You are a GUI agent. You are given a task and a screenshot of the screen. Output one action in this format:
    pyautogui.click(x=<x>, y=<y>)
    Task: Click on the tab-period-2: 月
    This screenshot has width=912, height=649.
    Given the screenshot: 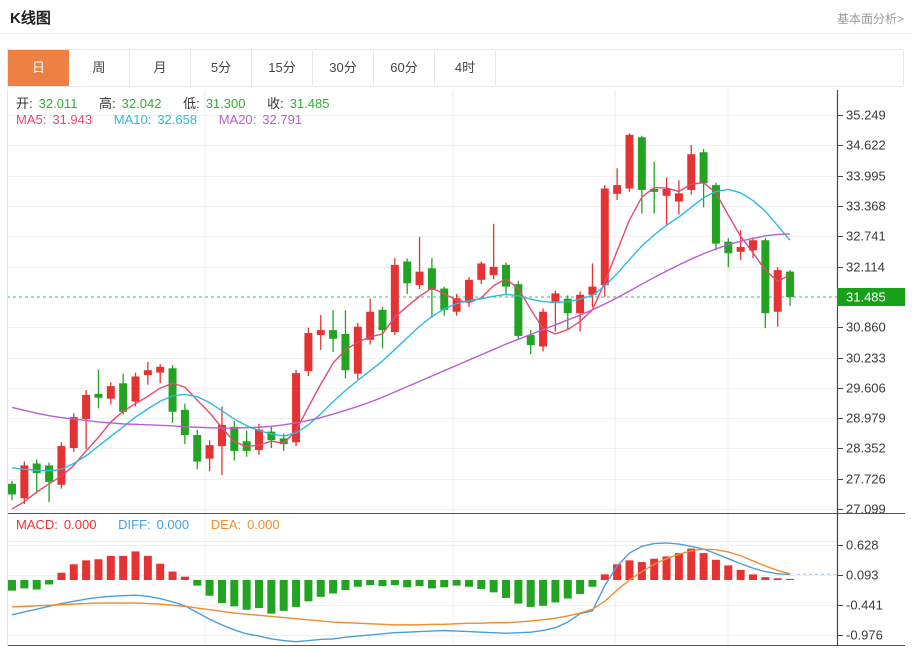 What is the action you would take?
    pyautogui.click(x=160, y=68)
    